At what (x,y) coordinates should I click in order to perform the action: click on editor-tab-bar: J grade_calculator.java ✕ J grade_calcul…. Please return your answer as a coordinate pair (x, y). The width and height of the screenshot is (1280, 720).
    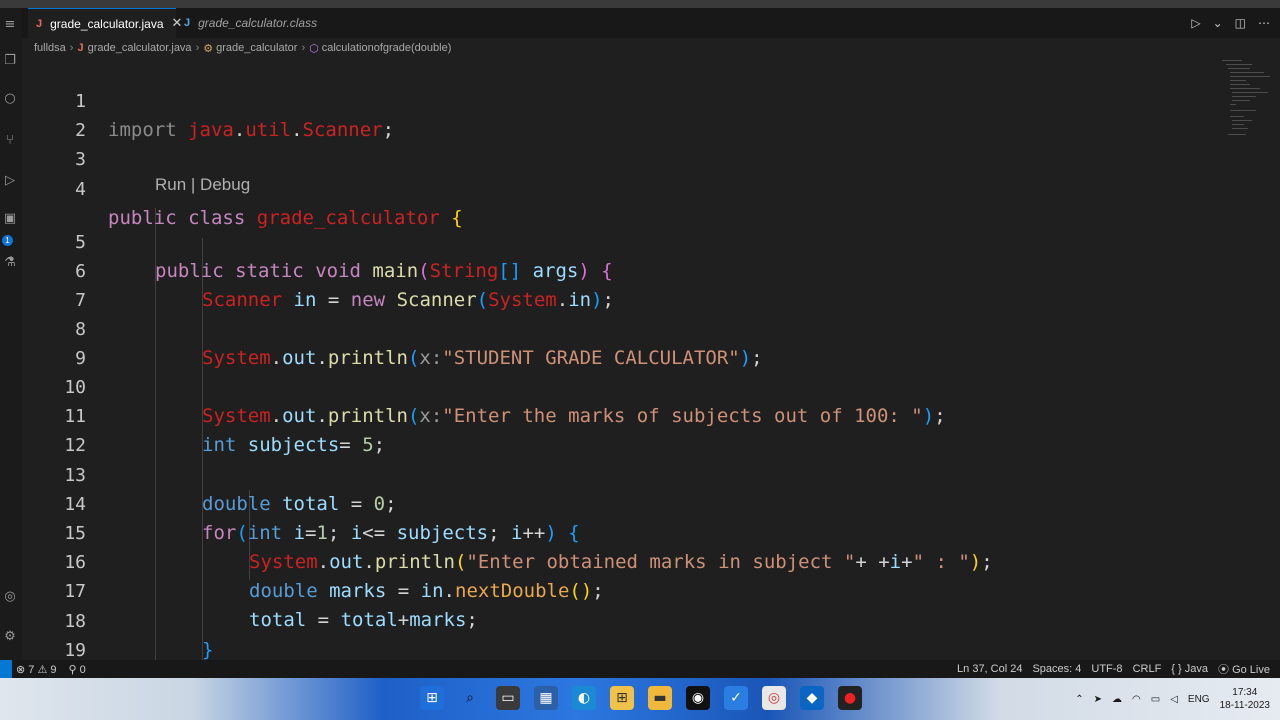
    Looking at the image, I should click on (651, 23).